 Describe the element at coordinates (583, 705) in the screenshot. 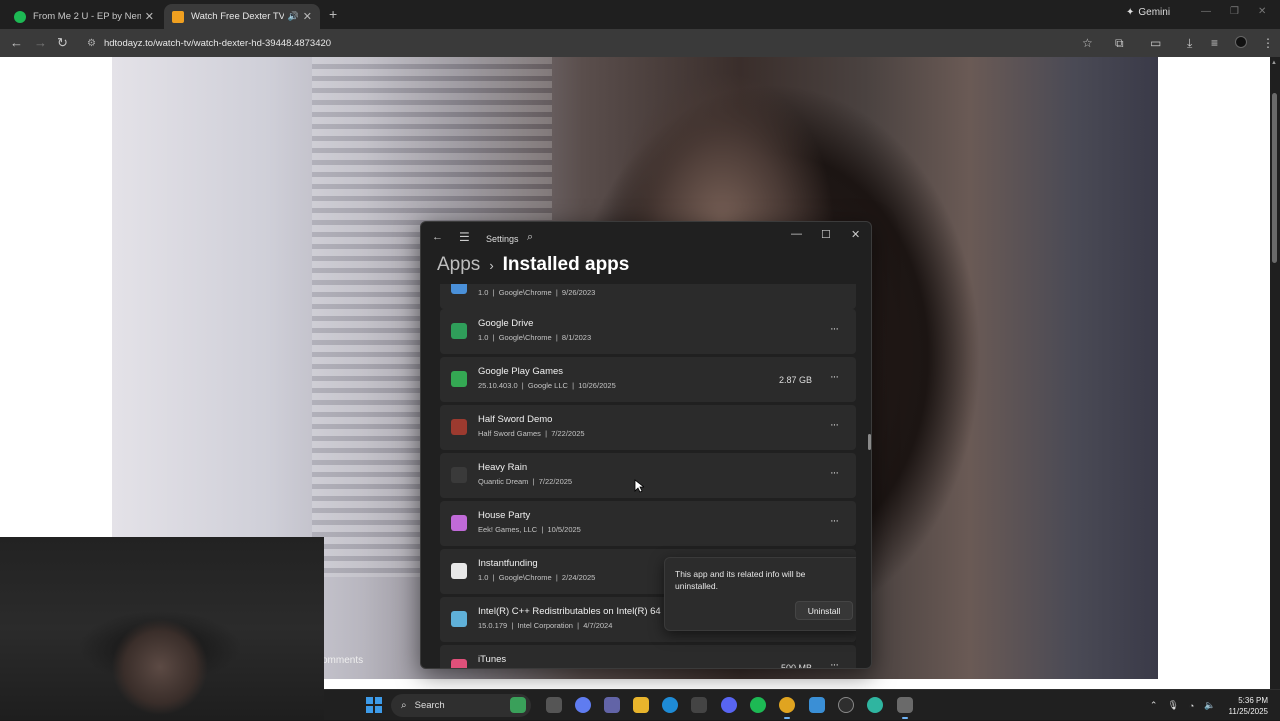

I see `copilot-icon` at that location.